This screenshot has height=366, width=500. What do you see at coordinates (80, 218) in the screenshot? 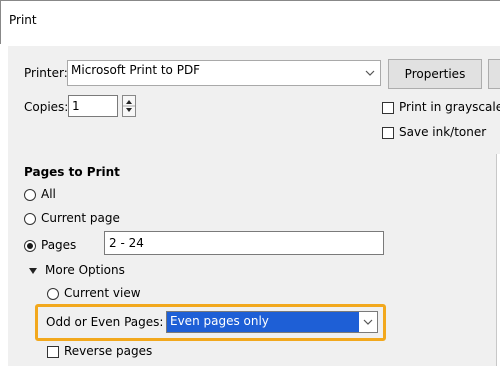
I see `current-page-label: Current page` at bounding box center [80, 218].